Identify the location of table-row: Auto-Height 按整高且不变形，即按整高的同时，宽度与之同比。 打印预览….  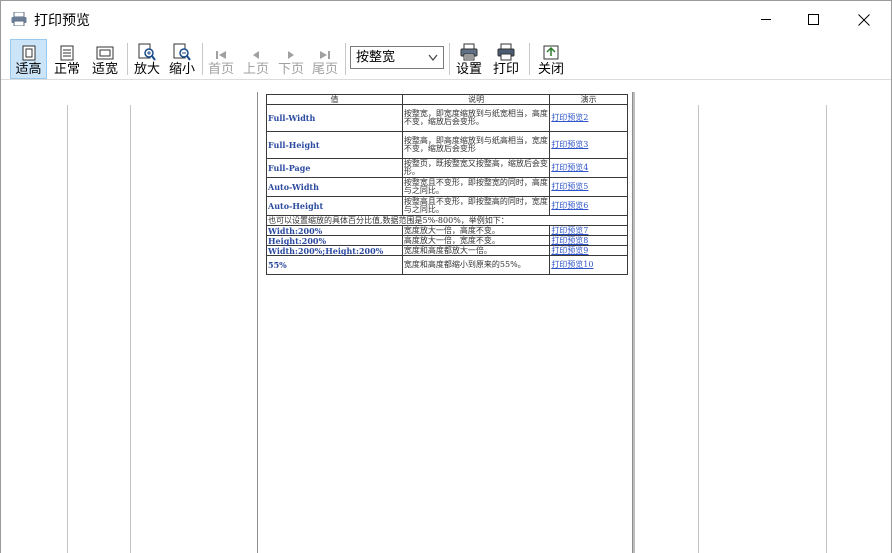
(447, 206).